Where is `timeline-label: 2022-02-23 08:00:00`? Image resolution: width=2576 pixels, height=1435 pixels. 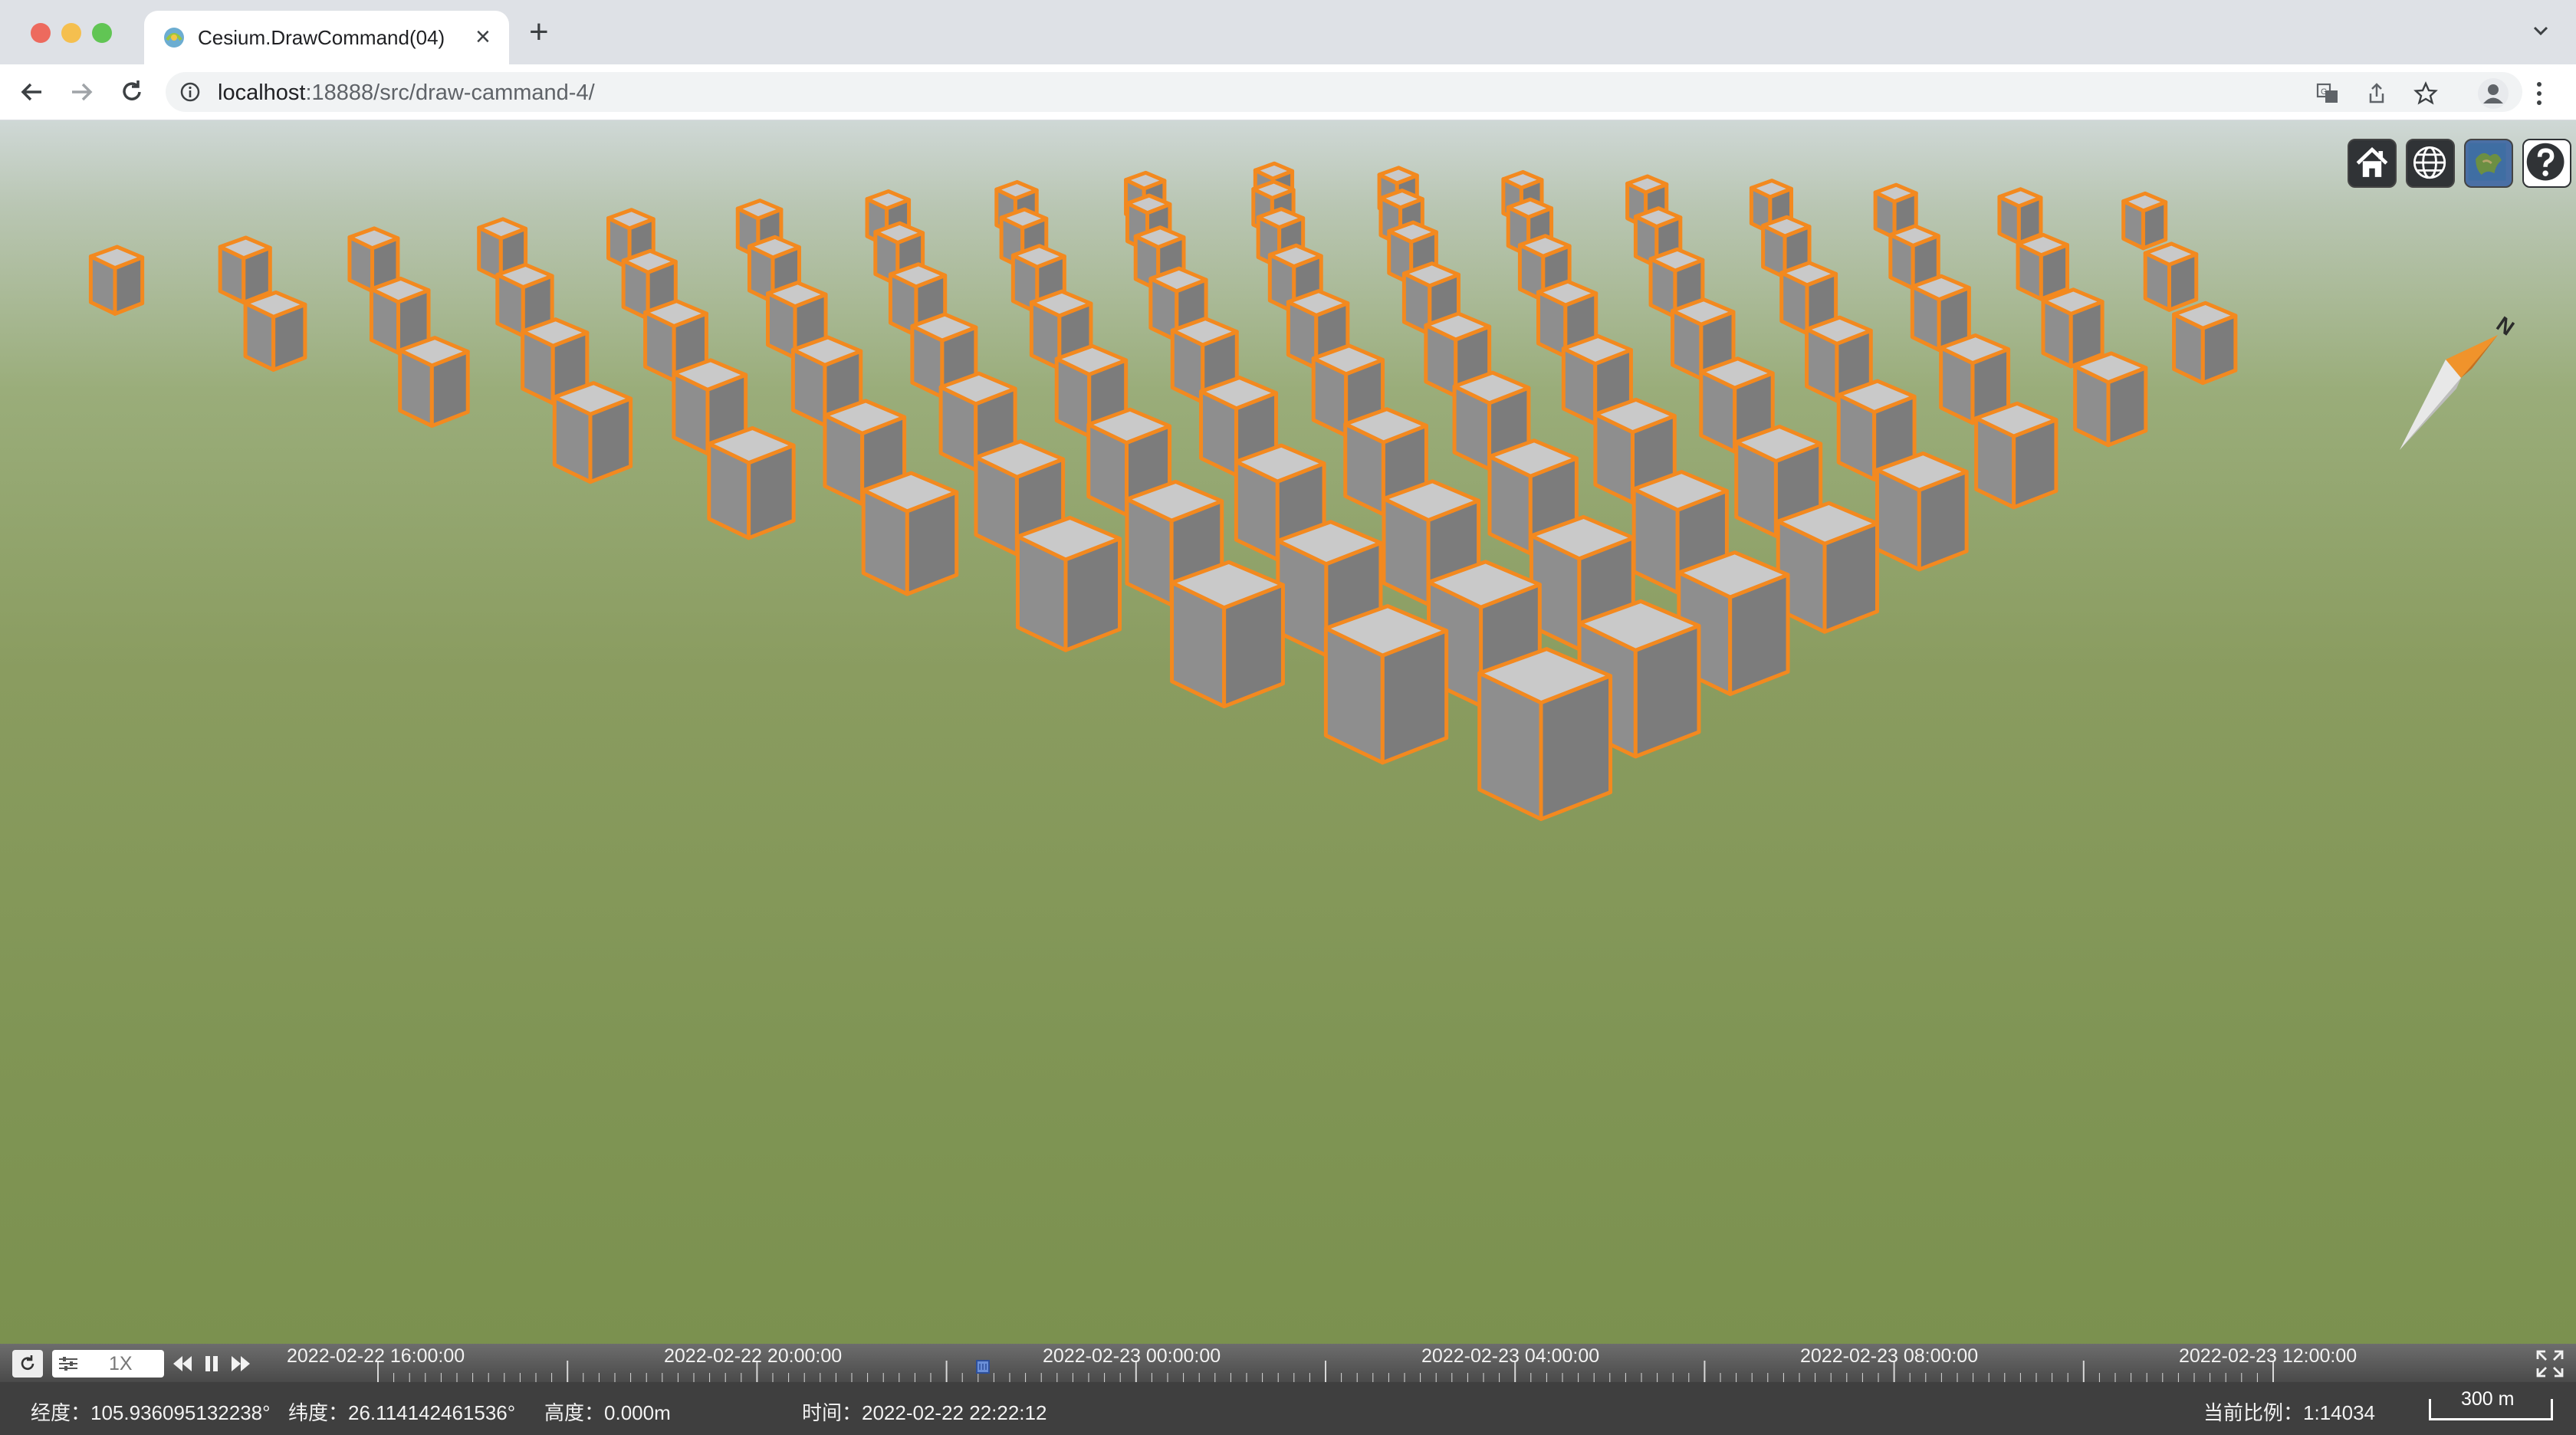
timeline-label: 2022-02-23 08:00:00 is located at coordinates (1890, 1356).